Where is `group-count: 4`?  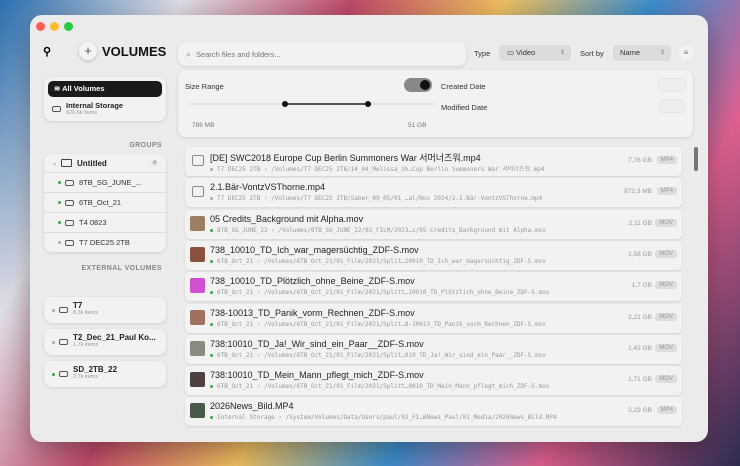
group-count: 4 is located at coordinates (154, 163).